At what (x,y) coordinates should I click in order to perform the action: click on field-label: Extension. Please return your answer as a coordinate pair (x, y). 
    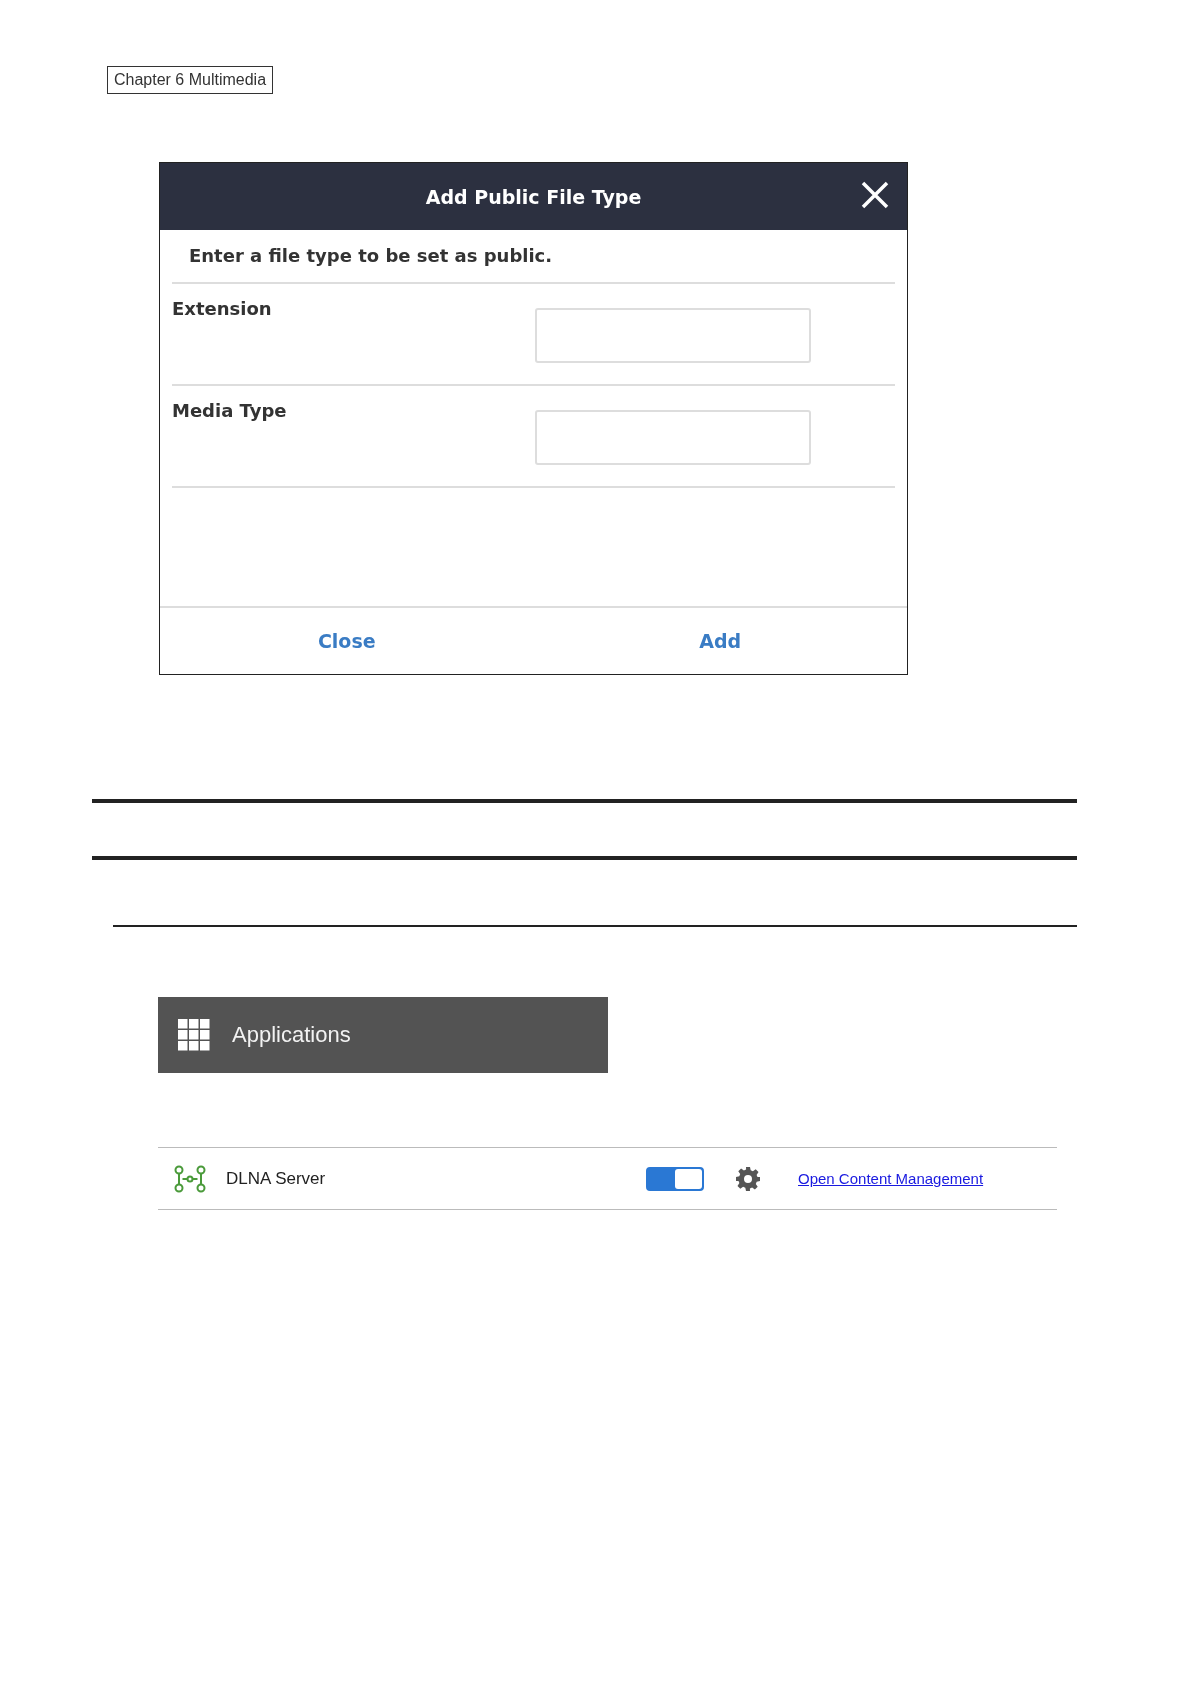
    Looking at the image, I should click on (222, 309).